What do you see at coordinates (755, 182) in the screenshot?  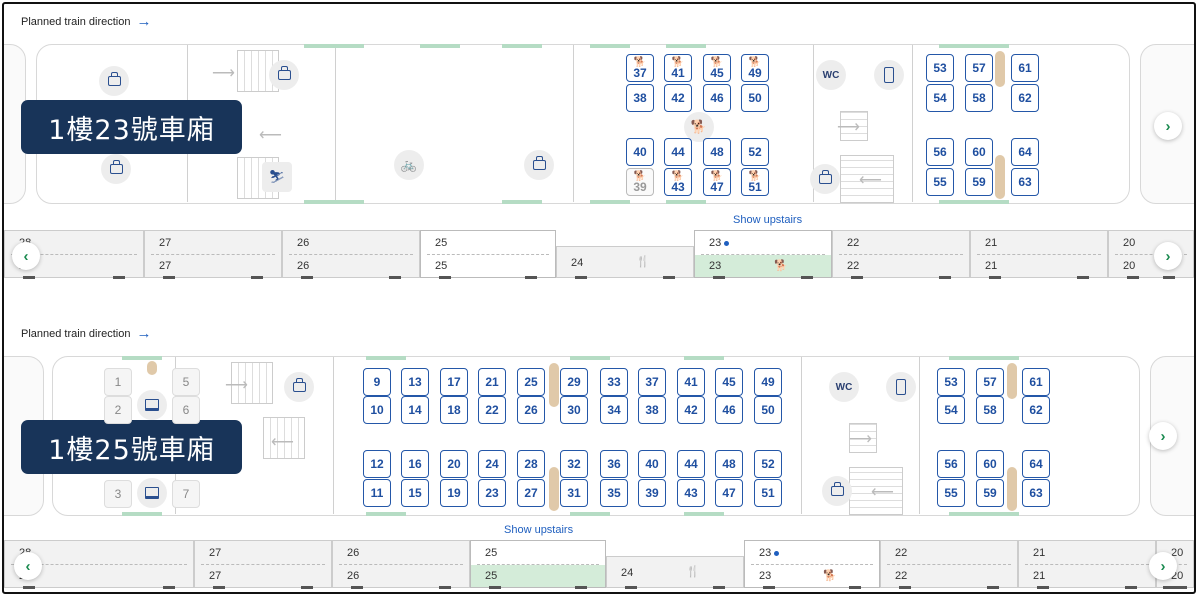 I see `seat-51: 🐕 51` at bounding box center [755, 182].